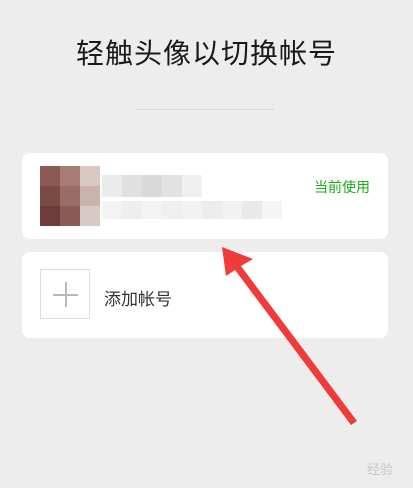  What do you see at coordinates (70, 196) in the screenshot?
I see `avatar` at bounding box center [70, 196].